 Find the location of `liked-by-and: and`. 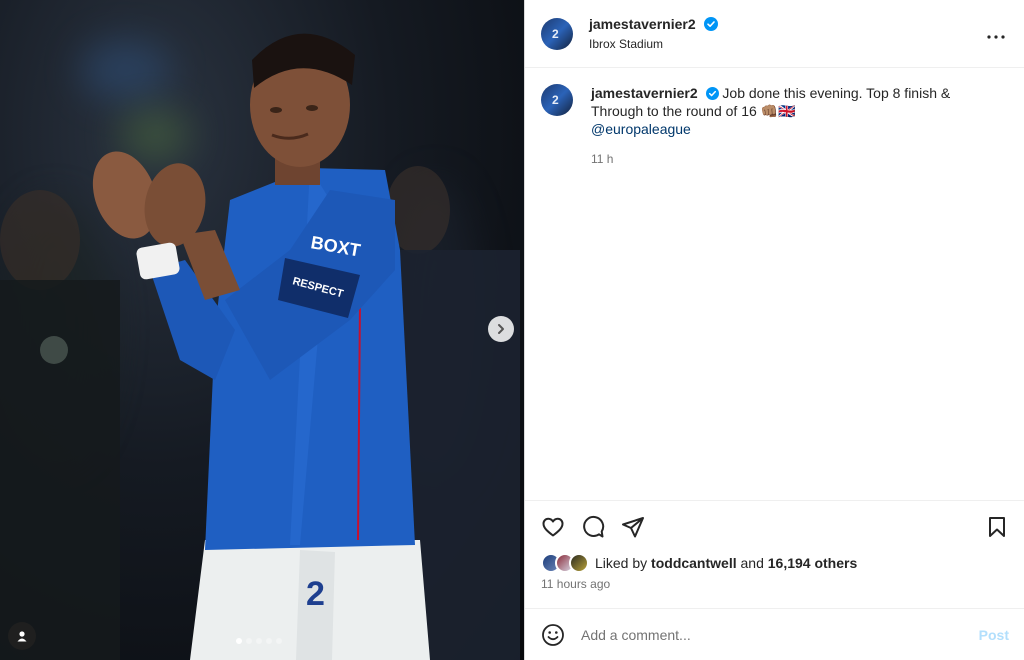

liked-by-and: and is located at coordinates (752, 563).